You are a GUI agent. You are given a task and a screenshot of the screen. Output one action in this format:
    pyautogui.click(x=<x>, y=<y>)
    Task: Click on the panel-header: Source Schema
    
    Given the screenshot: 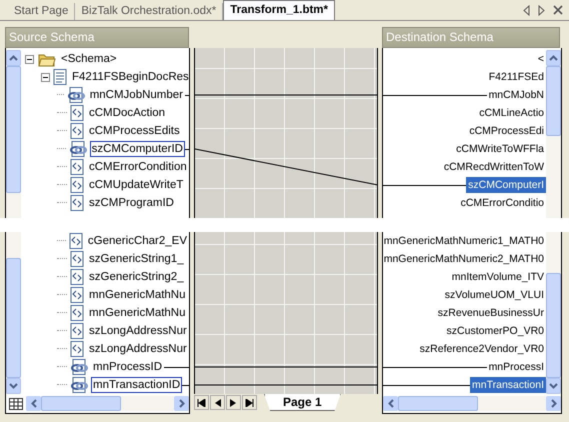 What is the action you would take?
    pyautogui.click(x=97, y=37)
    